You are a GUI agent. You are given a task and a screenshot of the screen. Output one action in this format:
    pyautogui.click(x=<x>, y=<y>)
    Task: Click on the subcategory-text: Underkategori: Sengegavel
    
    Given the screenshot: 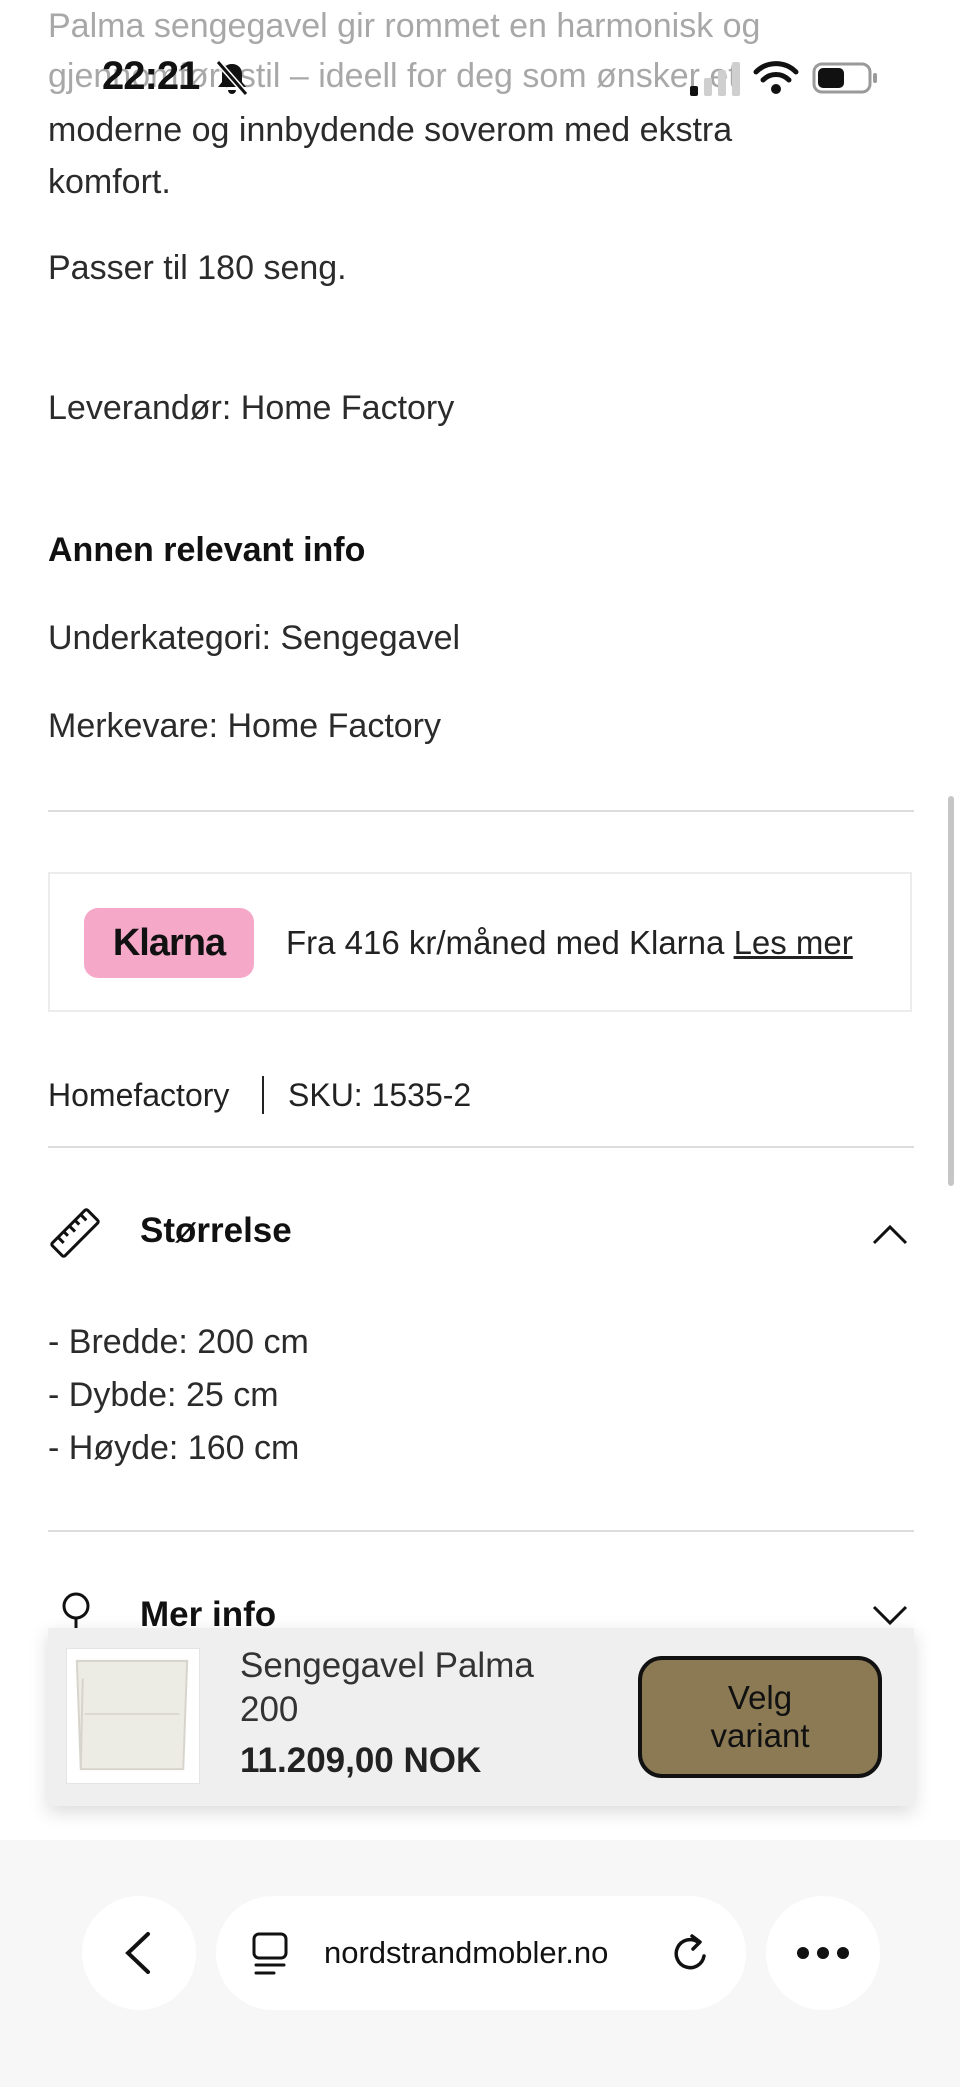 What is the action you would take?
    pyautogui.click(x=254, y=638)
    